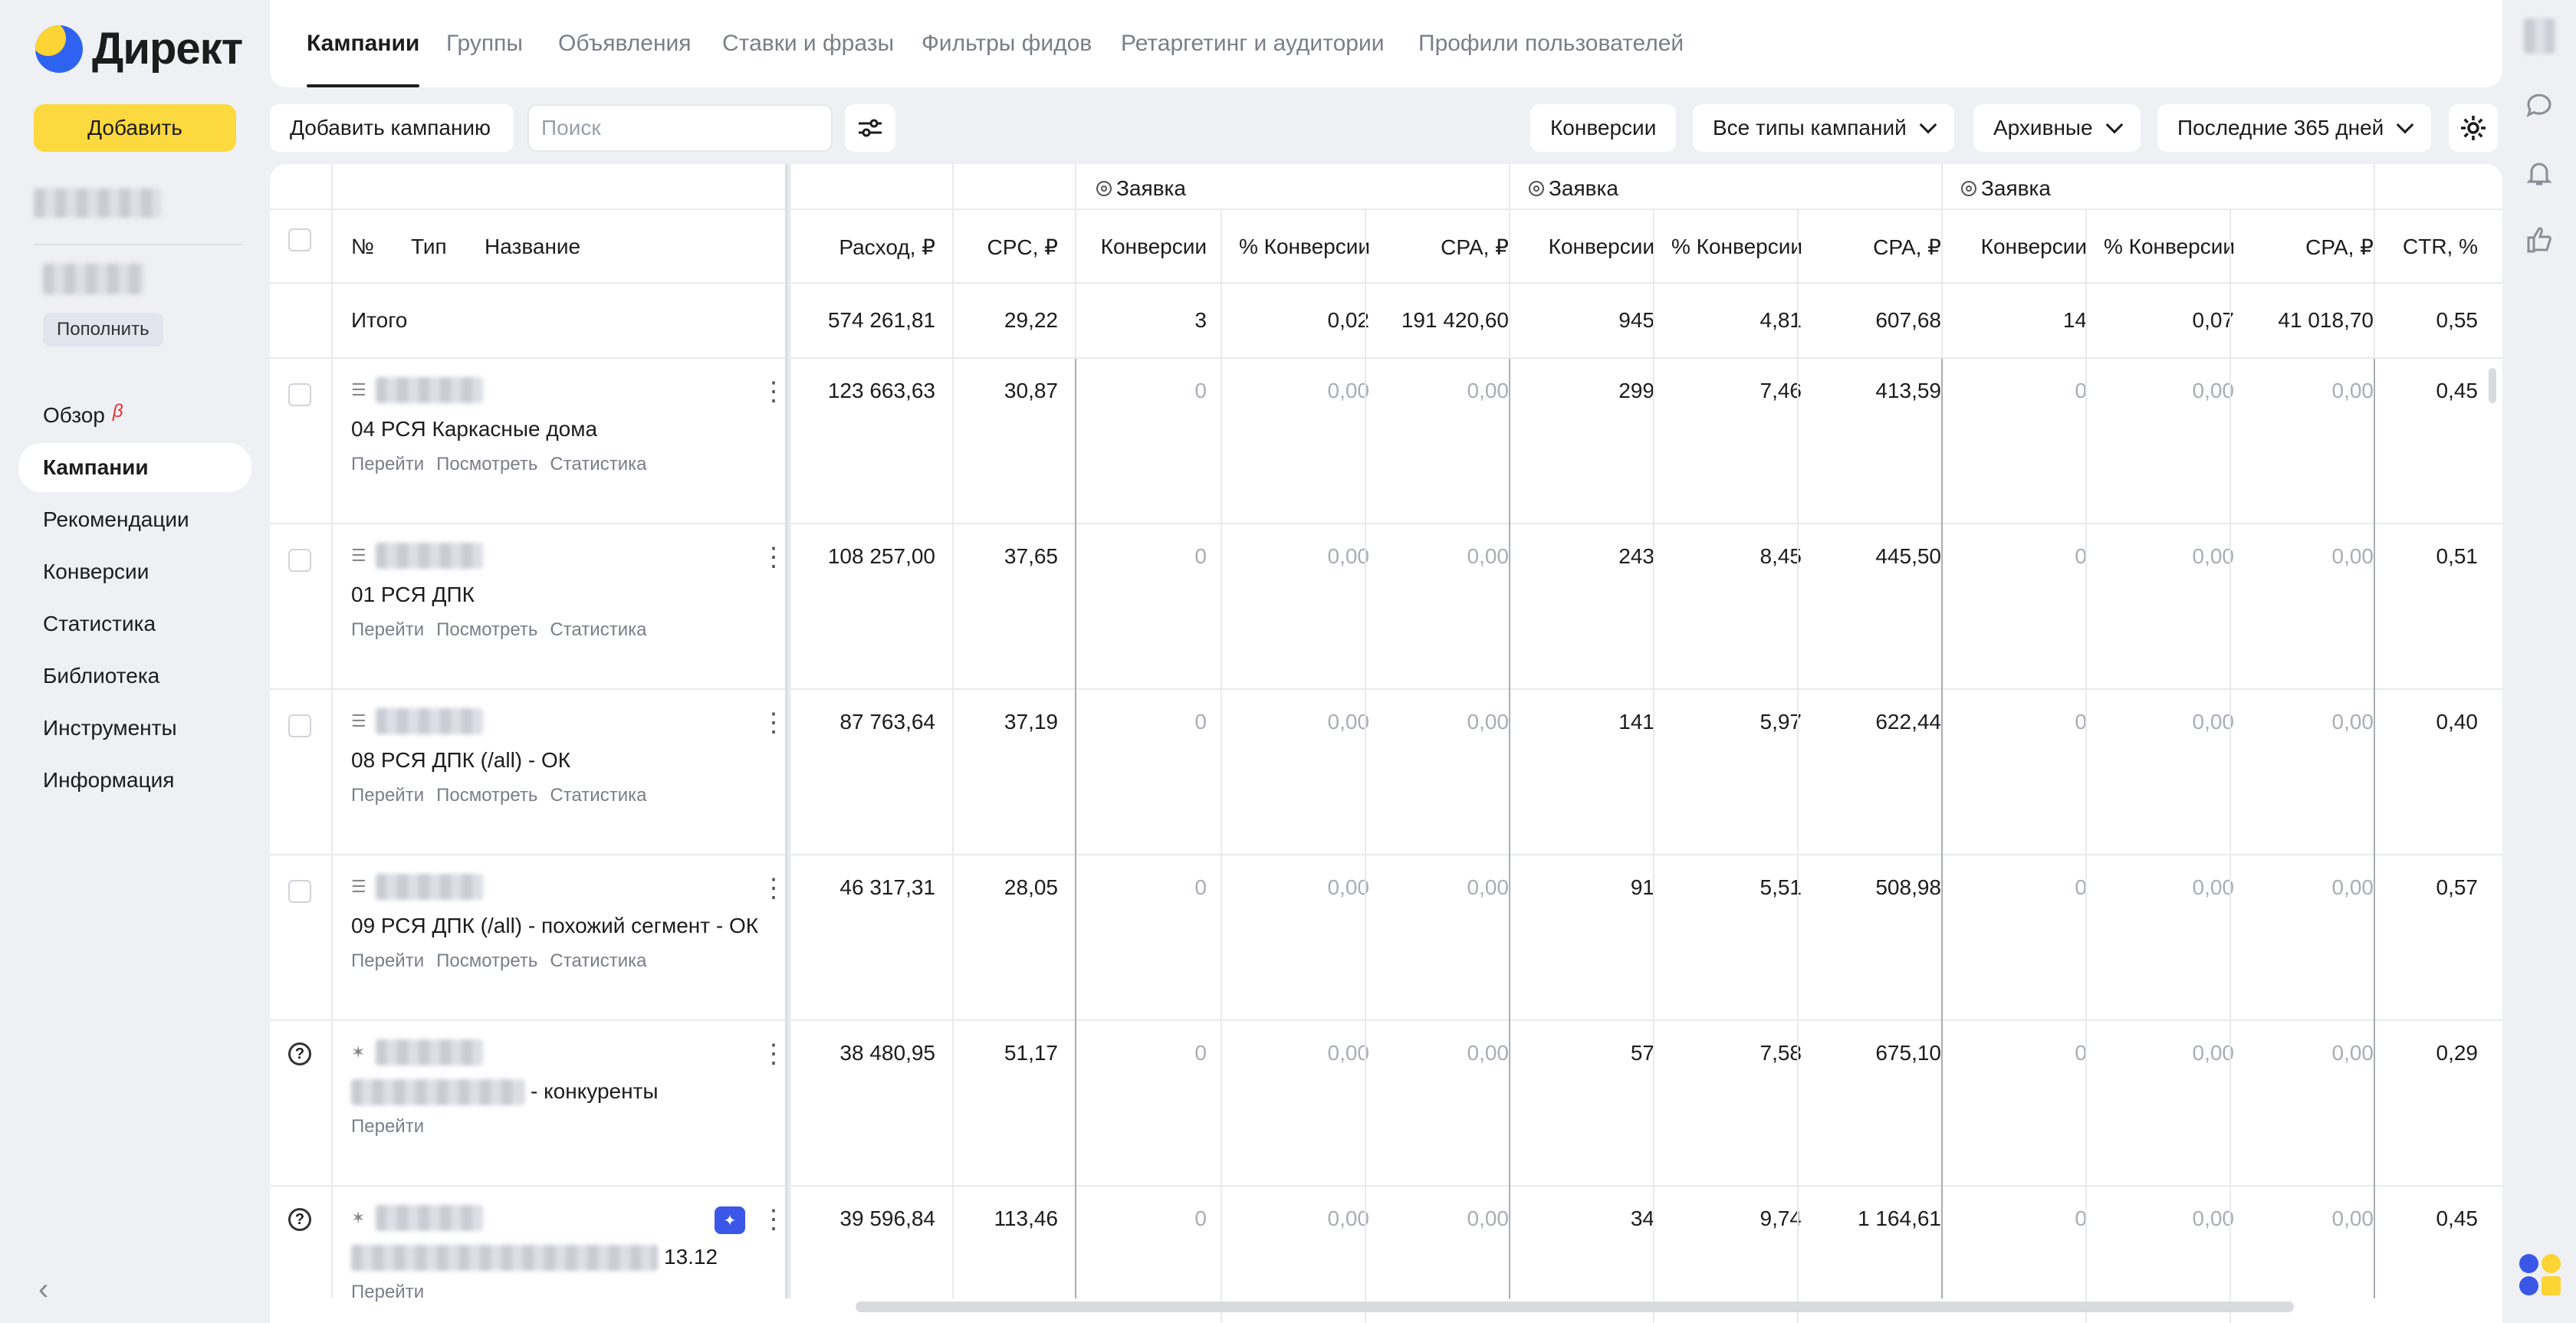  I want to click on nav-item-recommendations: Рекомендации, so click(134, 519).